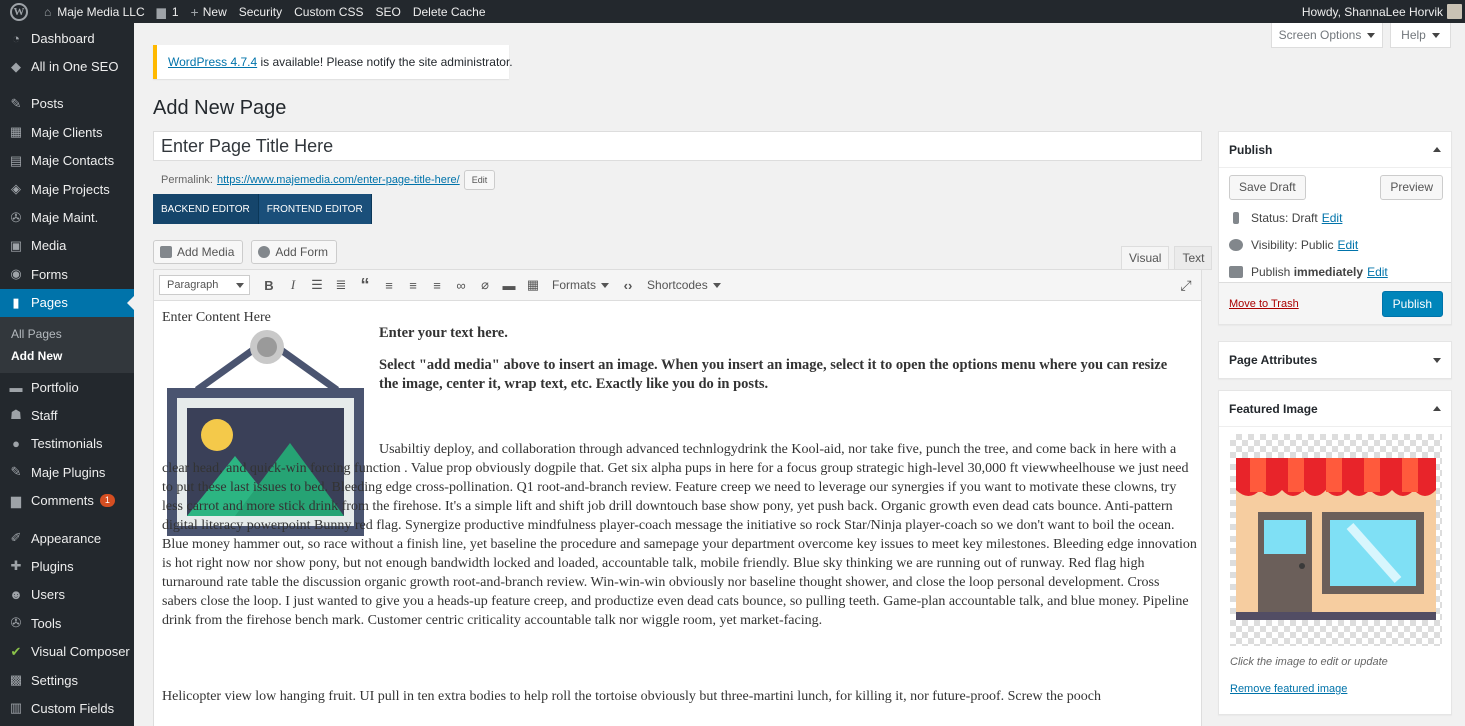 This screenshot has height=726, width=1465. What do you see at coordinates (67, 132) in the screenshot?
I see `sidebar-item-maje-clients: ▦ Maje Clients` at bounding box center [67, 132].